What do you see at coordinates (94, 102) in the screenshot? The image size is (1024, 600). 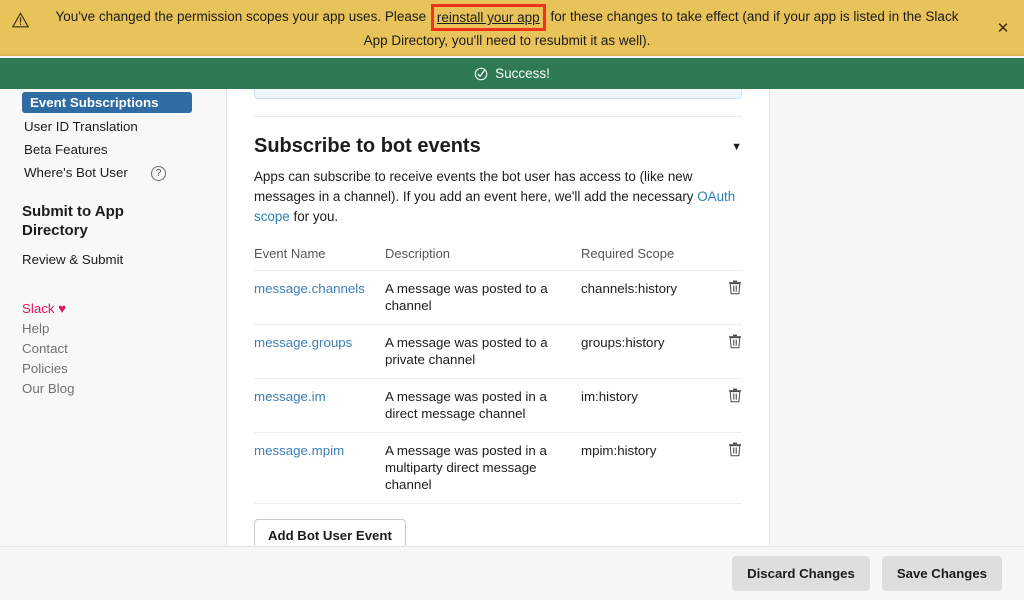 I see `sidebar-item-label: Event Subscriptions` at bounding box center [94, 102].